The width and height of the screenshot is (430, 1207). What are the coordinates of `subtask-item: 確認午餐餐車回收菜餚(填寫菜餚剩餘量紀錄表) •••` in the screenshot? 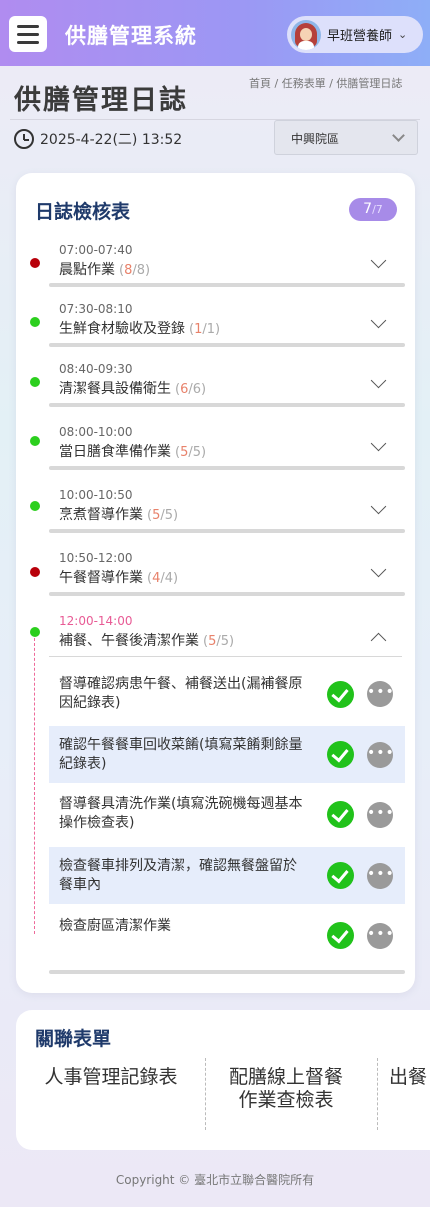 It's located at (227, 754).